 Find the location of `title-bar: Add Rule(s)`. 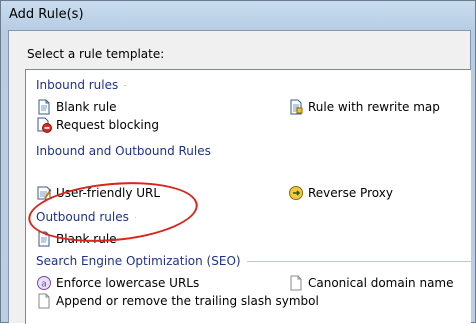

title-bar: Add Rule(s) is located at coordinates (238, 16).